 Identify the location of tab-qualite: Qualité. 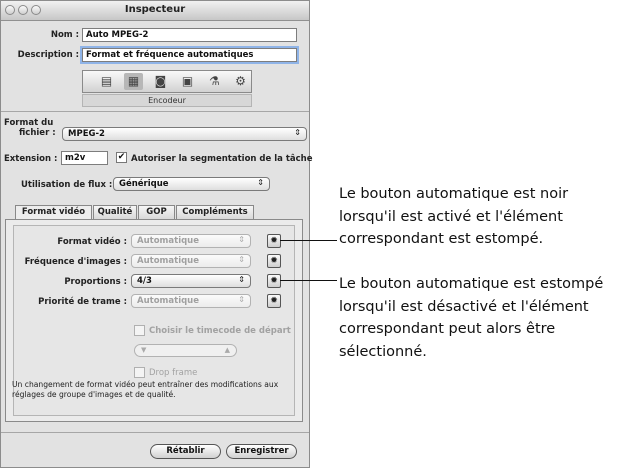
(115, 212).